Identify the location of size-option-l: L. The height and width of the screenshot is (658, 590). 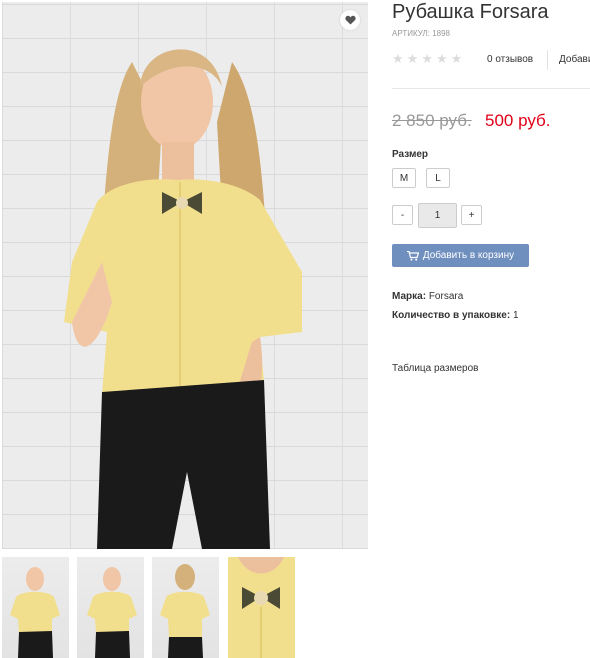
(438, 178).